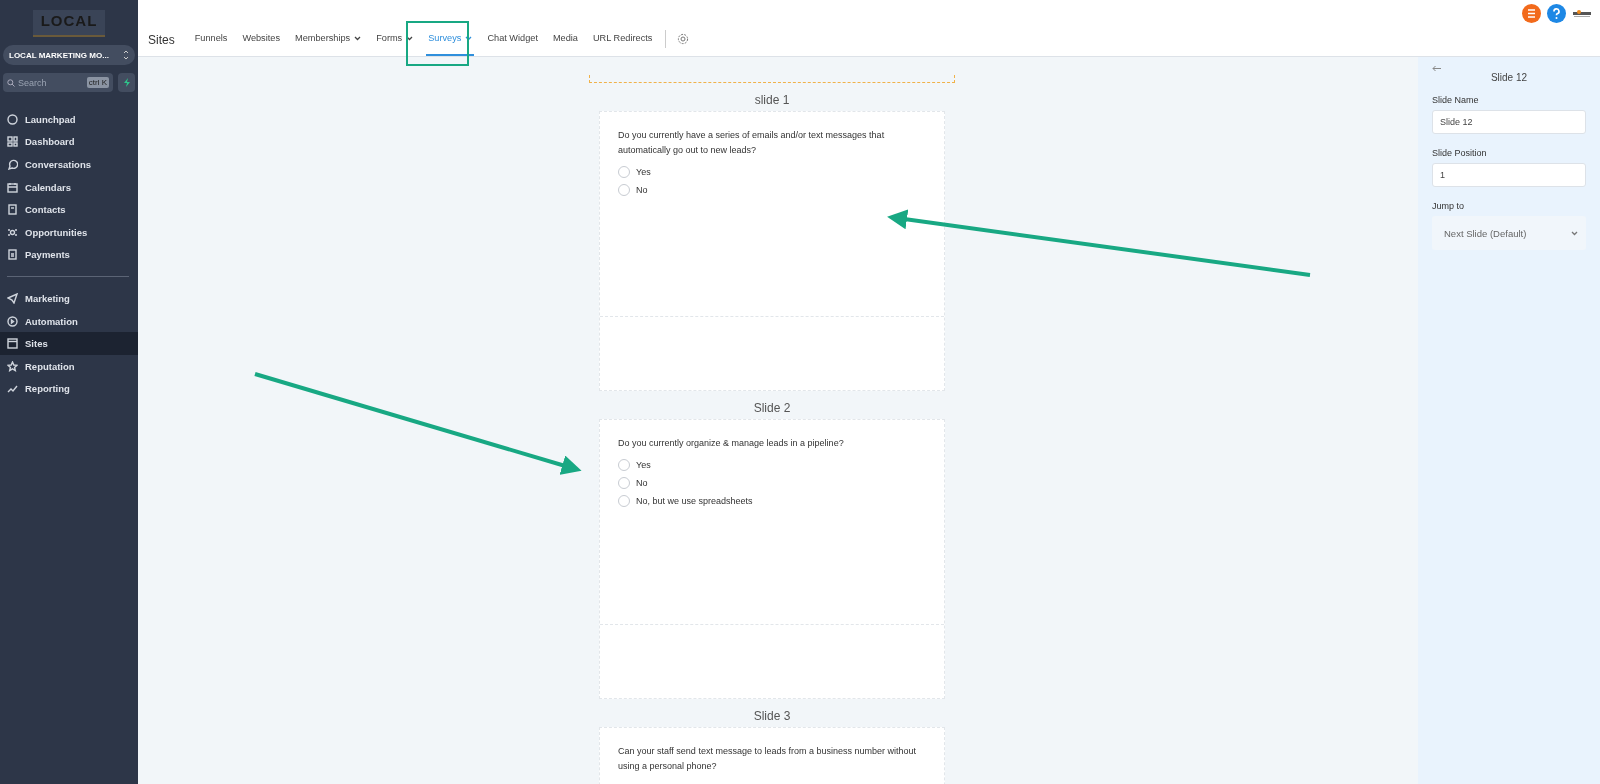 The image size is (1600, 784). I want to click on slide-title: slide 1, so click(772, 100).